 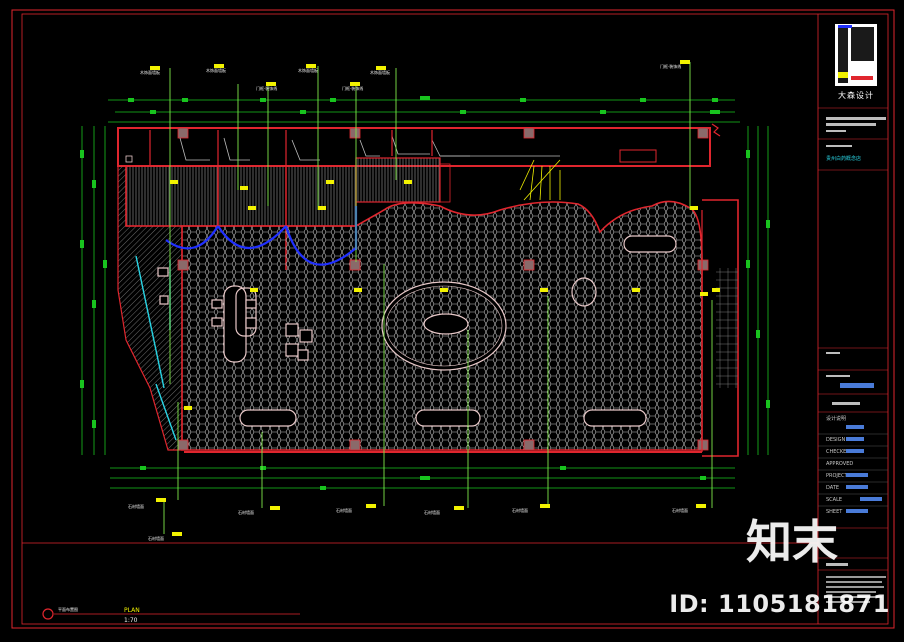 What do you see at coordinates (832, 488) in the screenshot?
I see `svg-text: DATE` at bounding box center [832, 488].